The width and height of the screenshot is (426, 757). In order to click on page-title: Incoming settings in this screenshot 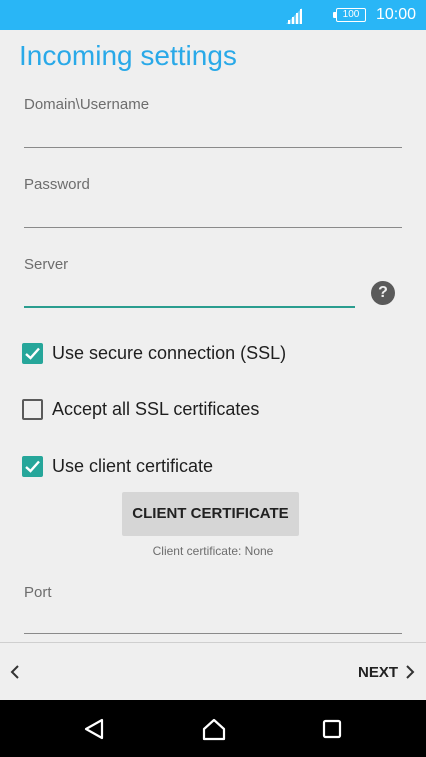, I will do `click(128, 55)`.